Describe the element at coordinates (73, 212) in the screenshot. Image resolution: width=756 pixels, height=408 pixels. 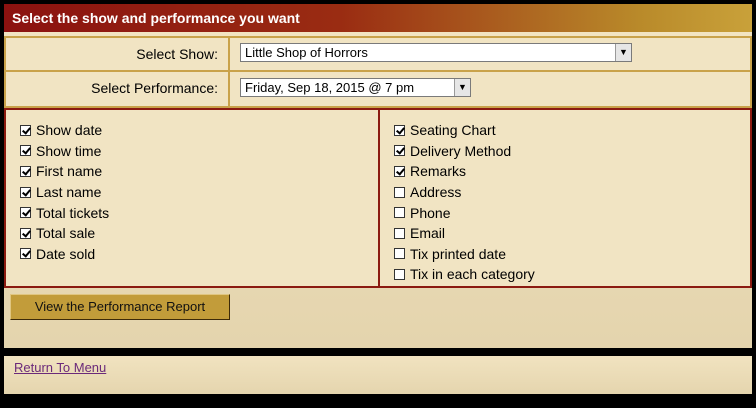
I see `option-label: Total tickets` at that location.